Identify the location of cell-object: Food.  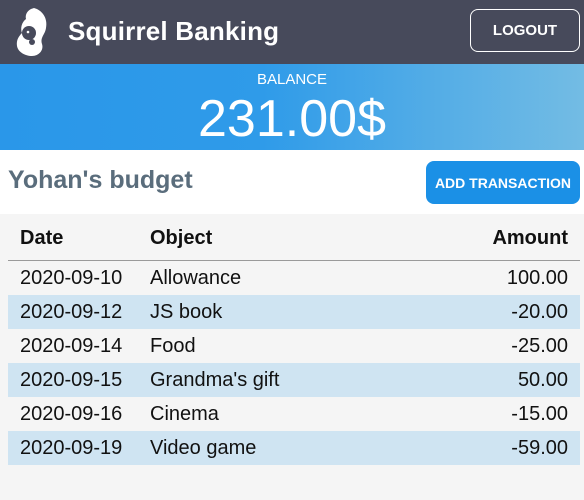
(173, 345).